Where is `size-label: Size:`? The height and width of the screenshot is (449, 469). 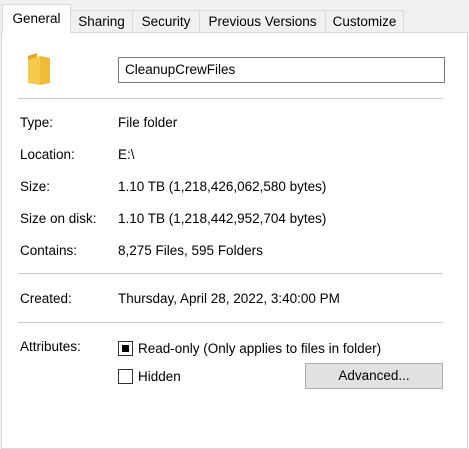
size-label: Size: is located at coordinates (35, 186).